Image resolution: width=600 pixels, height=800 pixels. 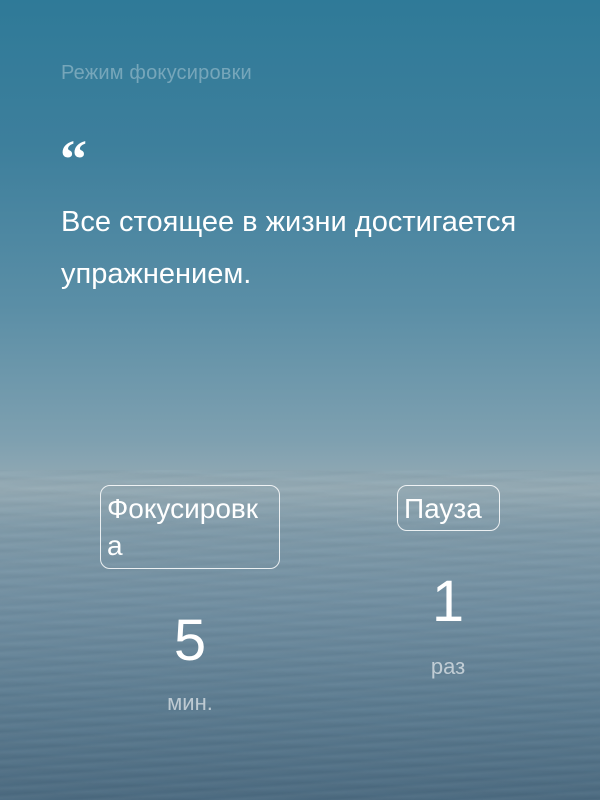 I want to click on focus-duration-unit: мин., so click(x=190, y=702).